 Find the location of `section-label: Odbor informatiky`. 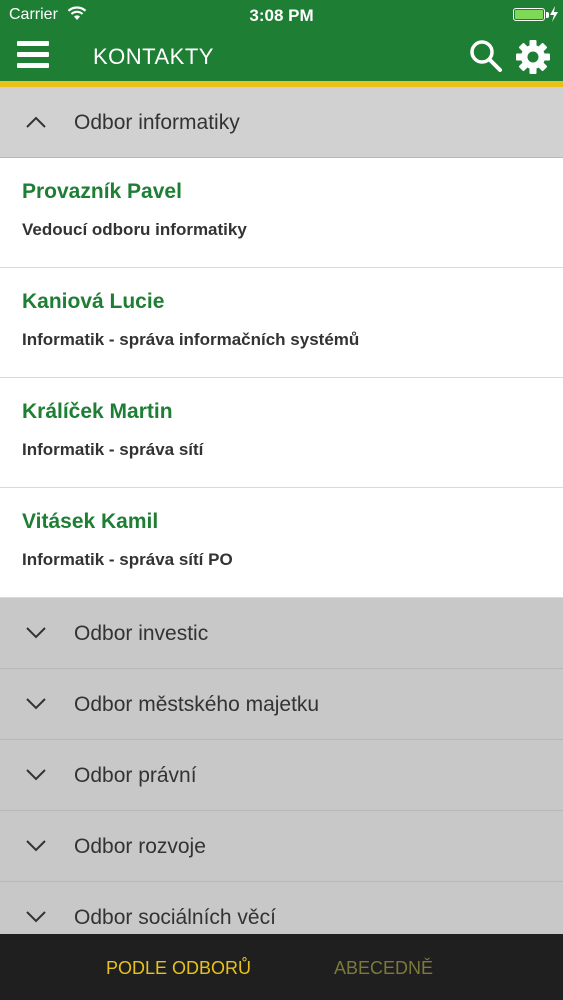

section-label: Odbor informatiky is located at coordinates (157, 122).